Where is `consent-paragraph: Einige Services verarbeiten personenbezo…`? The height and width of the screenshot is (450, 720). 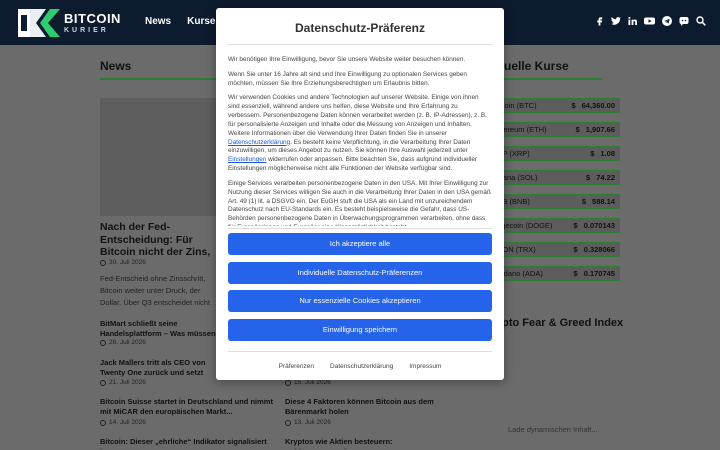 consent-paragraph: Einige Services verarbeiten personenbezo… is located at coordinates (359, 202).